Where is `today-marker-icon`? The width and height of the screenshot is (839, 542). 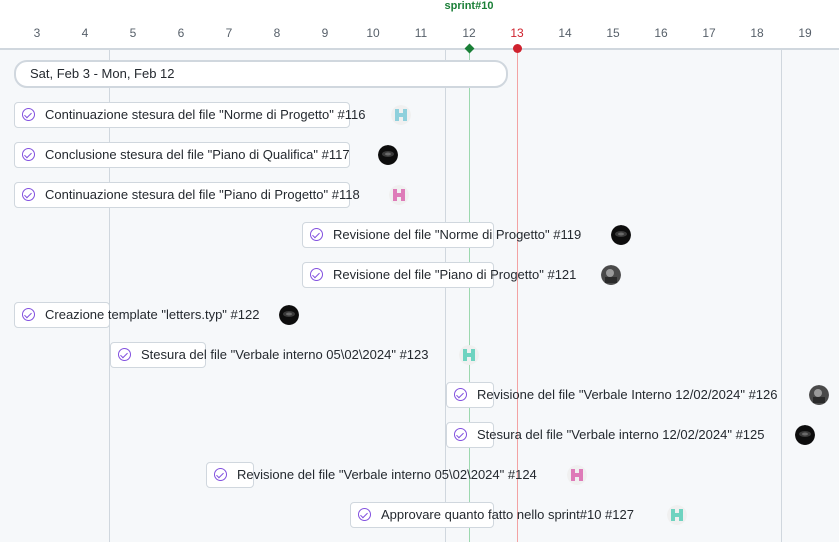
today-marker-icon is located at coordinates (517, 48).